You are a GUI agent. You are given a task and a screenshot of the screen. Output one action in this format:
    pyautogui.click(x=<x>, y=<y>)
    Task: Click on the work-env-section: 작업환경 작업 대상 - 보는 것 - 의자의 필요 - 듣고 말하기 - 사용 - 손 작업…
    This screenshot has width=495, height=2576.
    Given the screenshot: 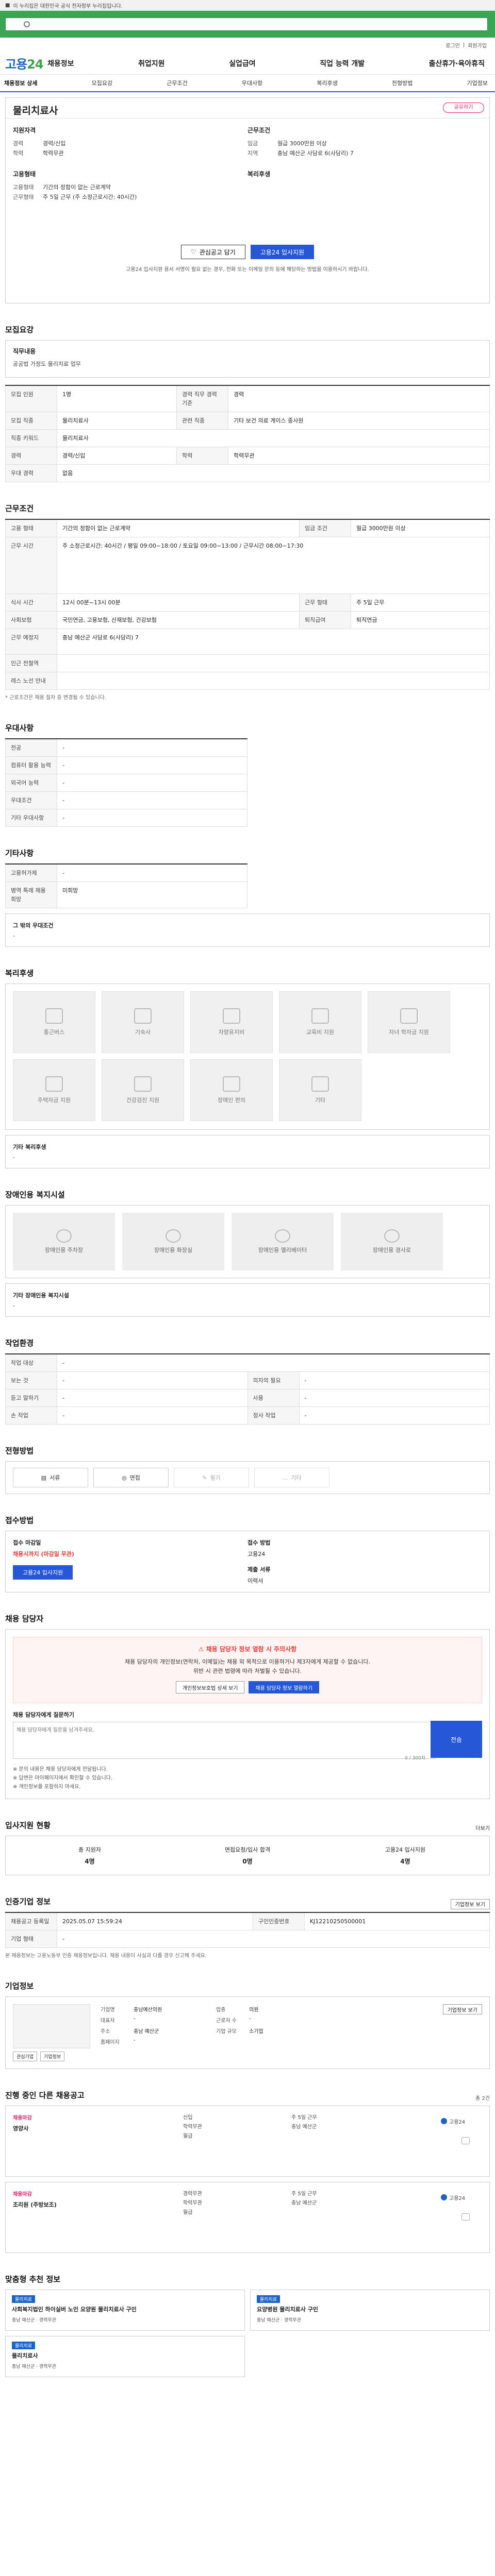 What is the action you would take?
    pyautogui.click(x=247, y=1381)
    